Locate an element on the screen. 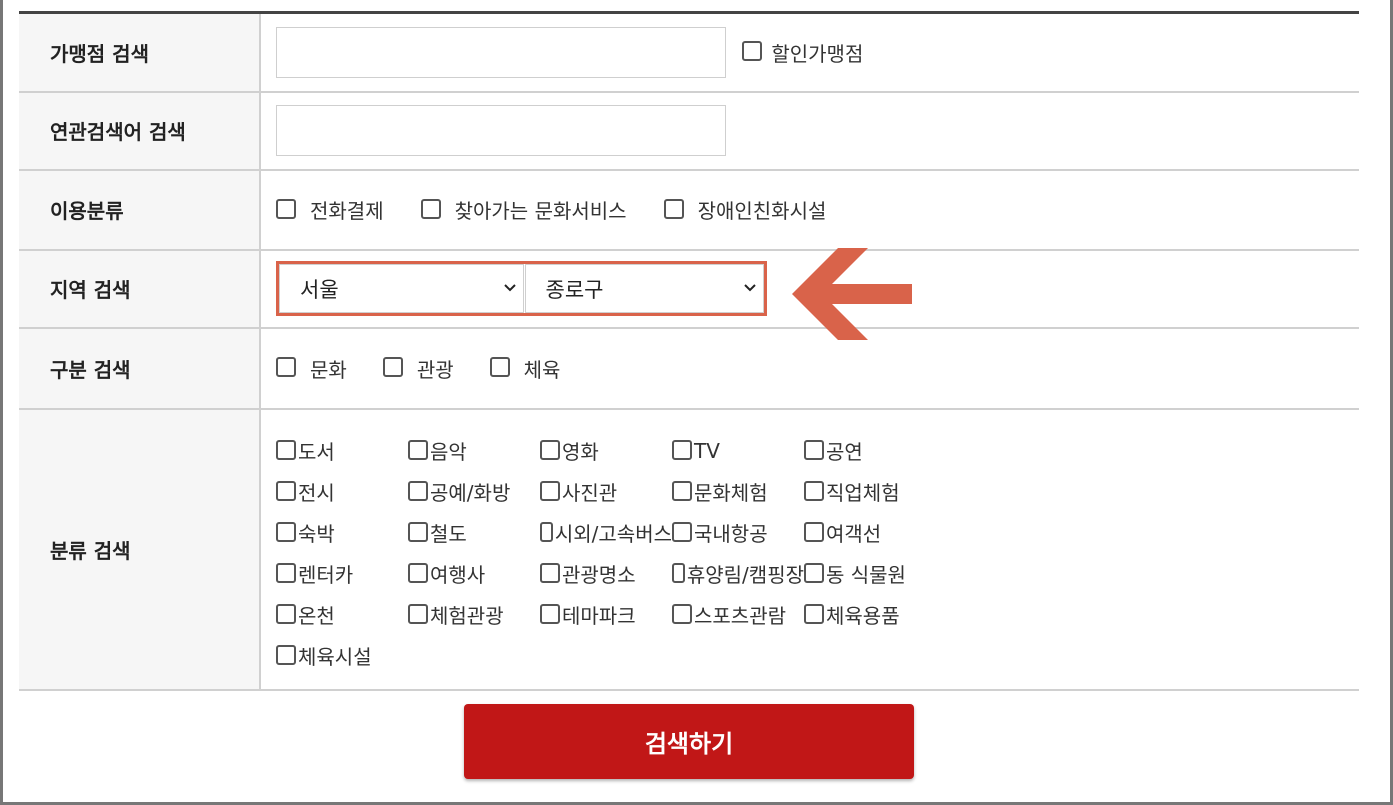  discount-store-checkbox is located at coordinates (752, 51).